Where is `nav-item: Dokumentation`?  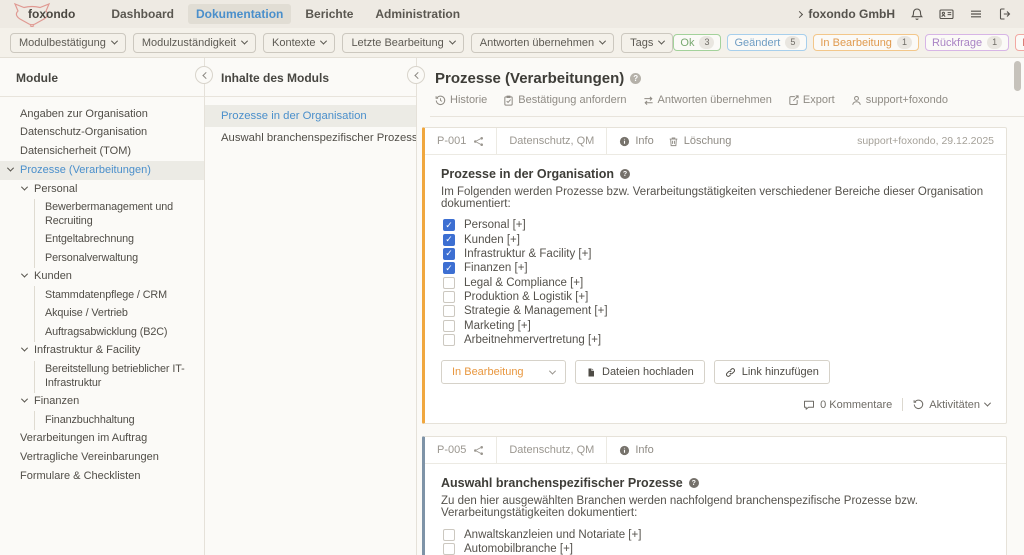
nav-item: Dokumentation is located at coordinates (240, 14).